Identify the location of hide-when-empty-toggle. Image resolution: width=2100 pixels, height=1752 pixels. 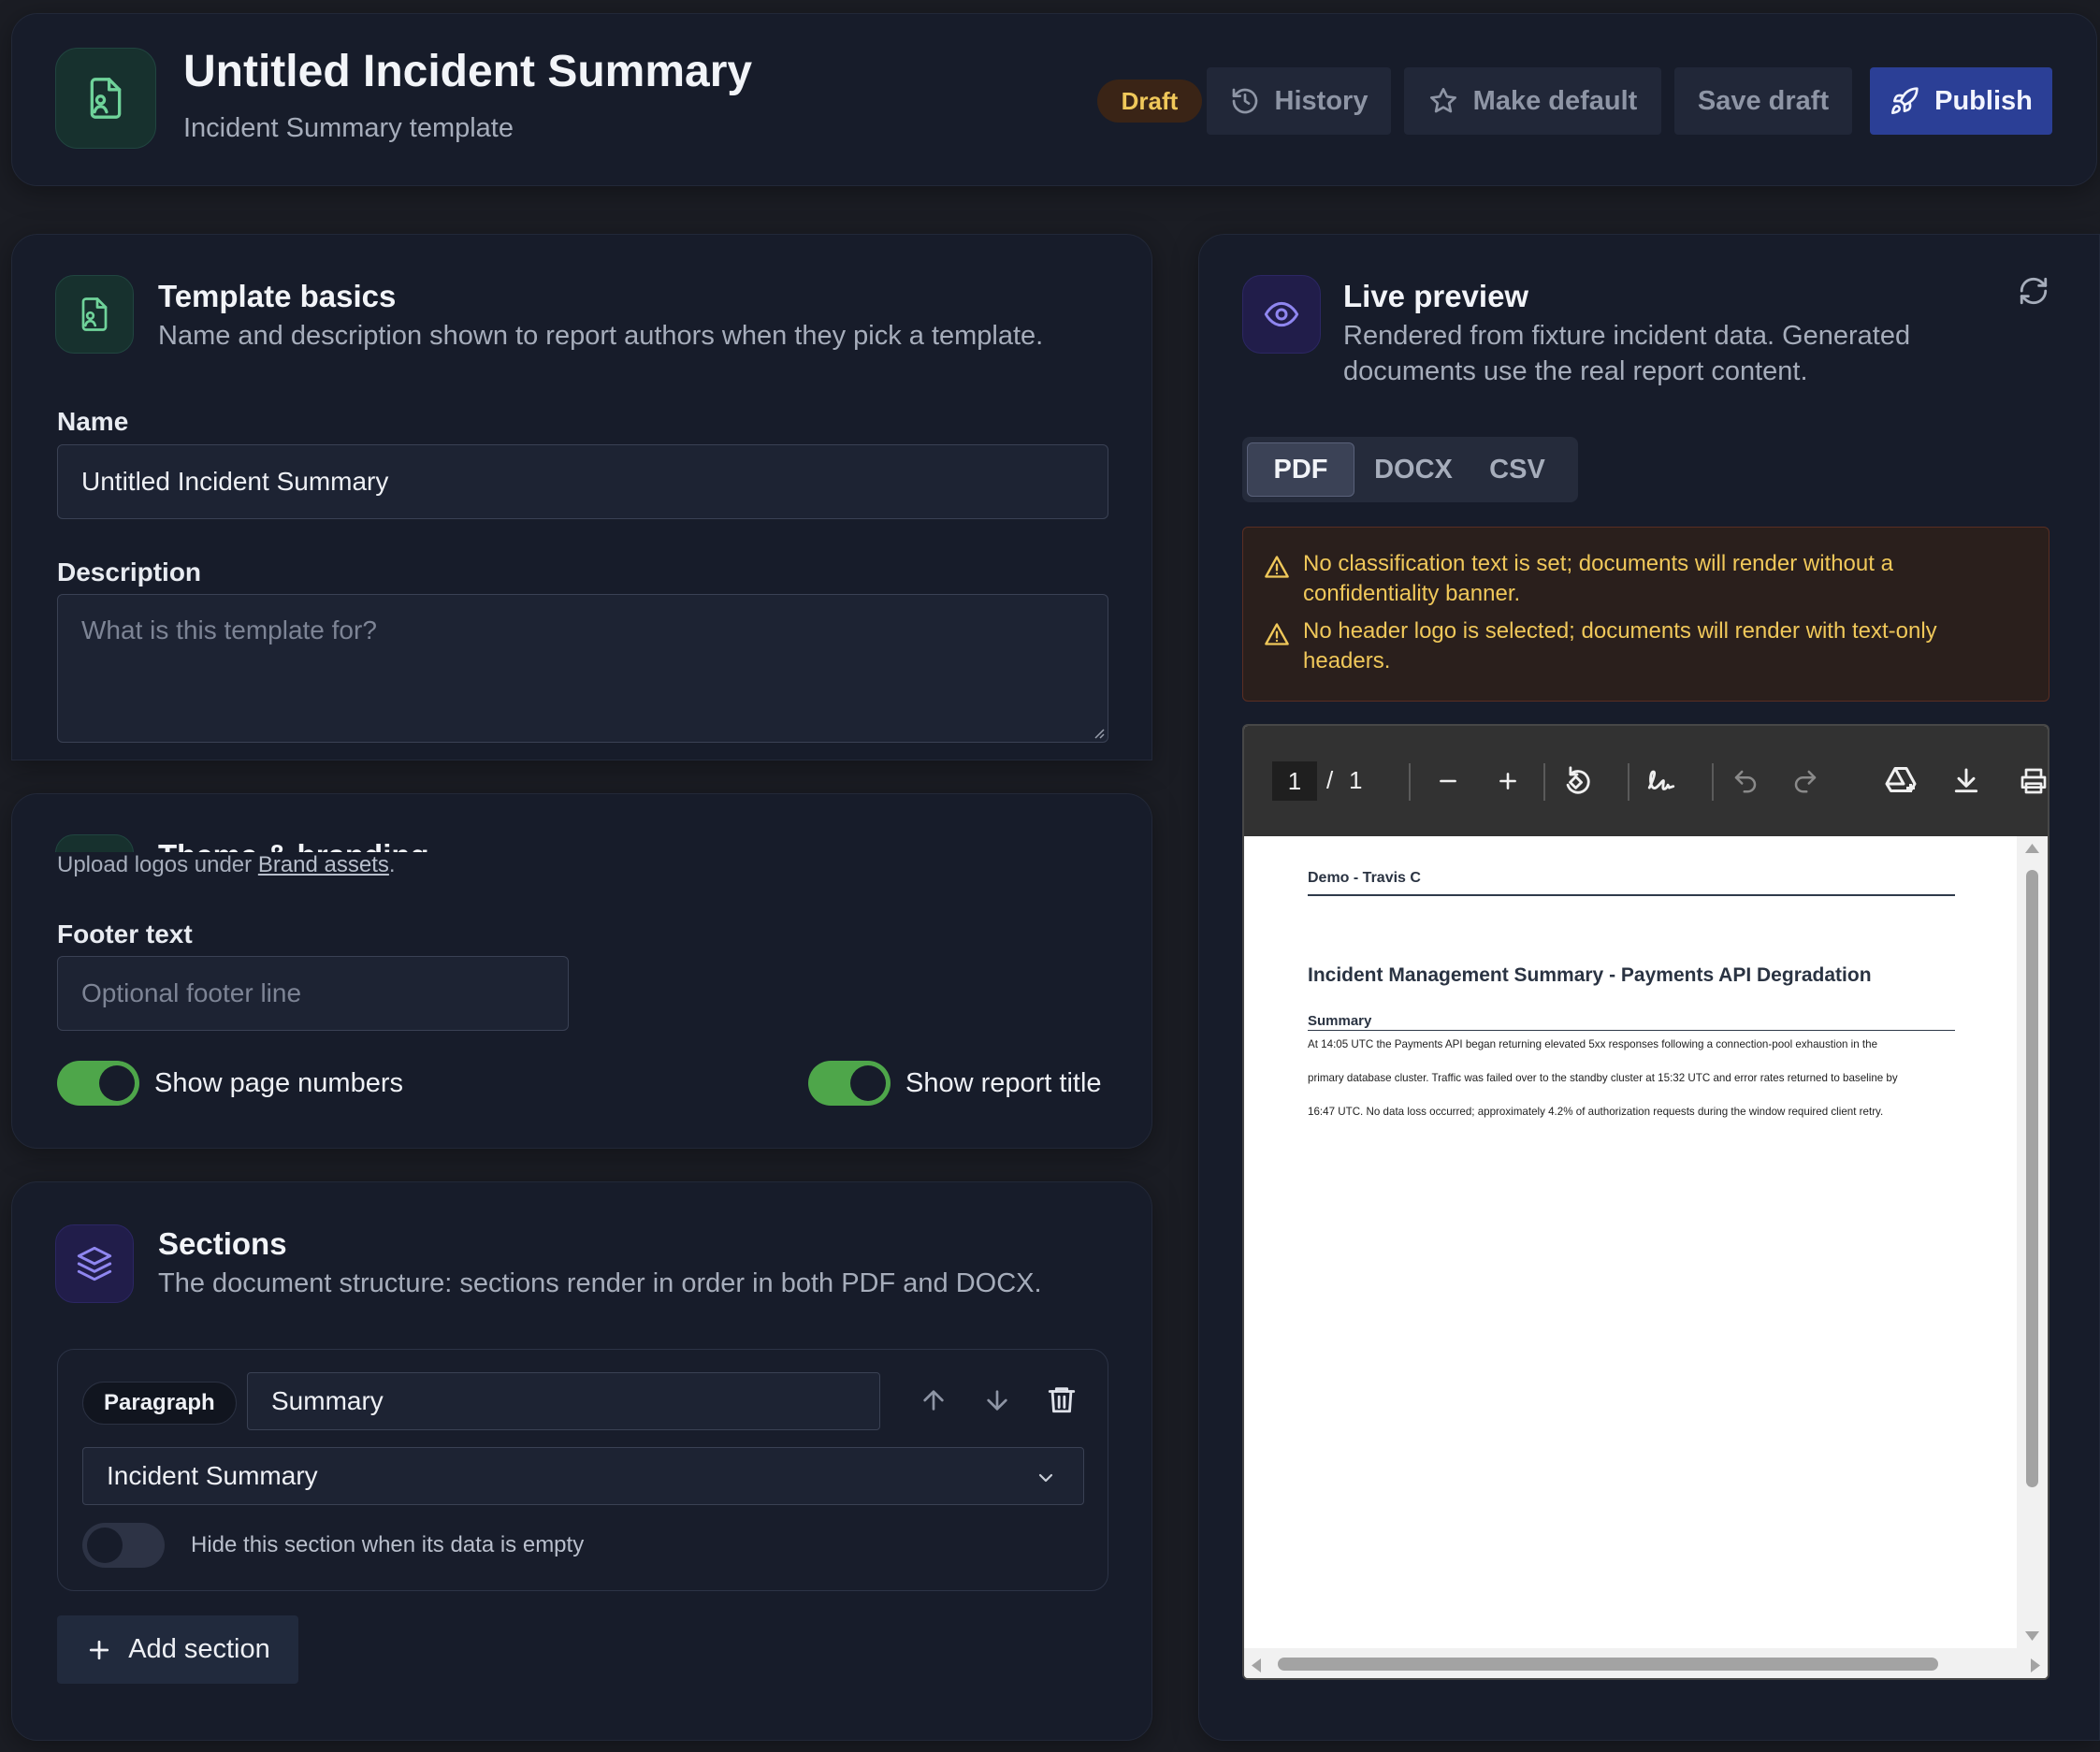
(123, 1545).